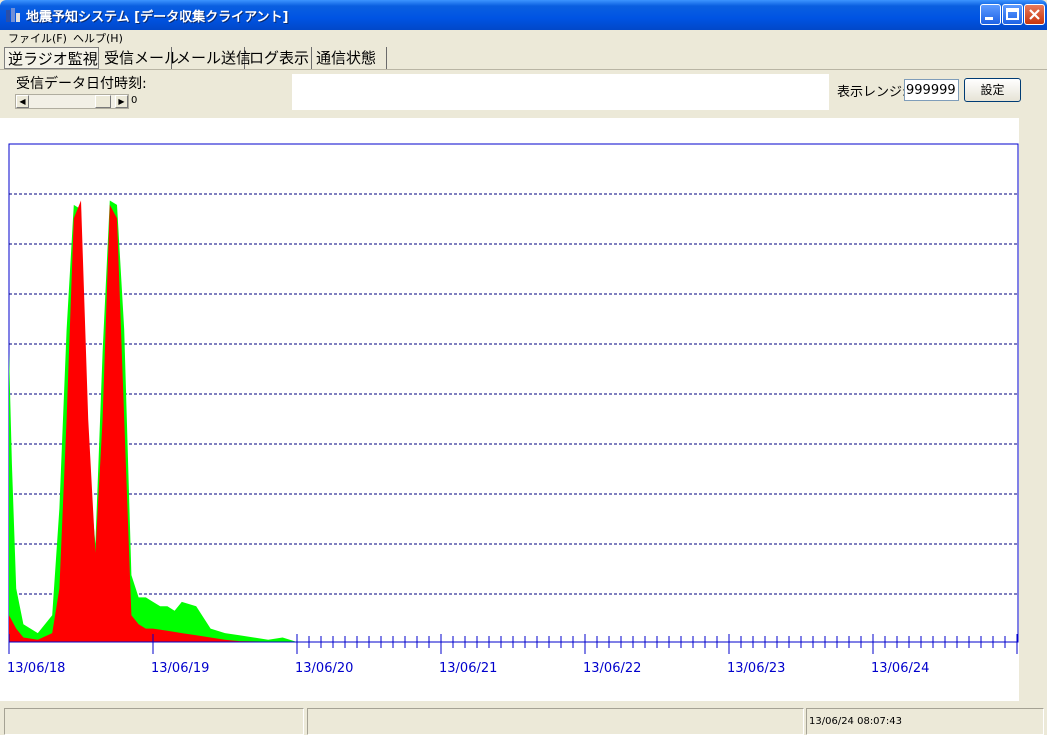 This screenshot has width=1047, height=735. Describe the element at coordinates (13, 15) in the screenshot. I see `app-icon` at that location.